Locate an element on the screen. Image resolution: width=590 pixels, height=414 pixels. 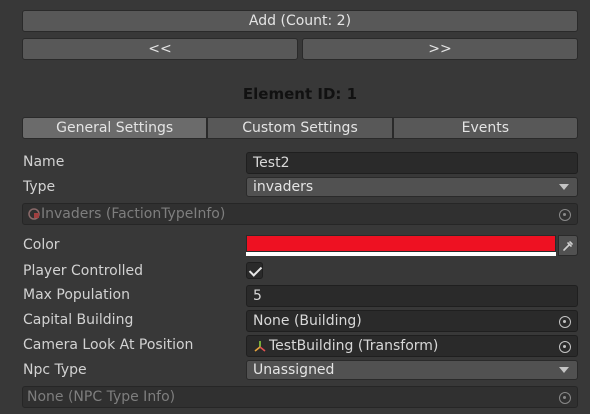
eyedropper-button is located at coordinates (568, 245).